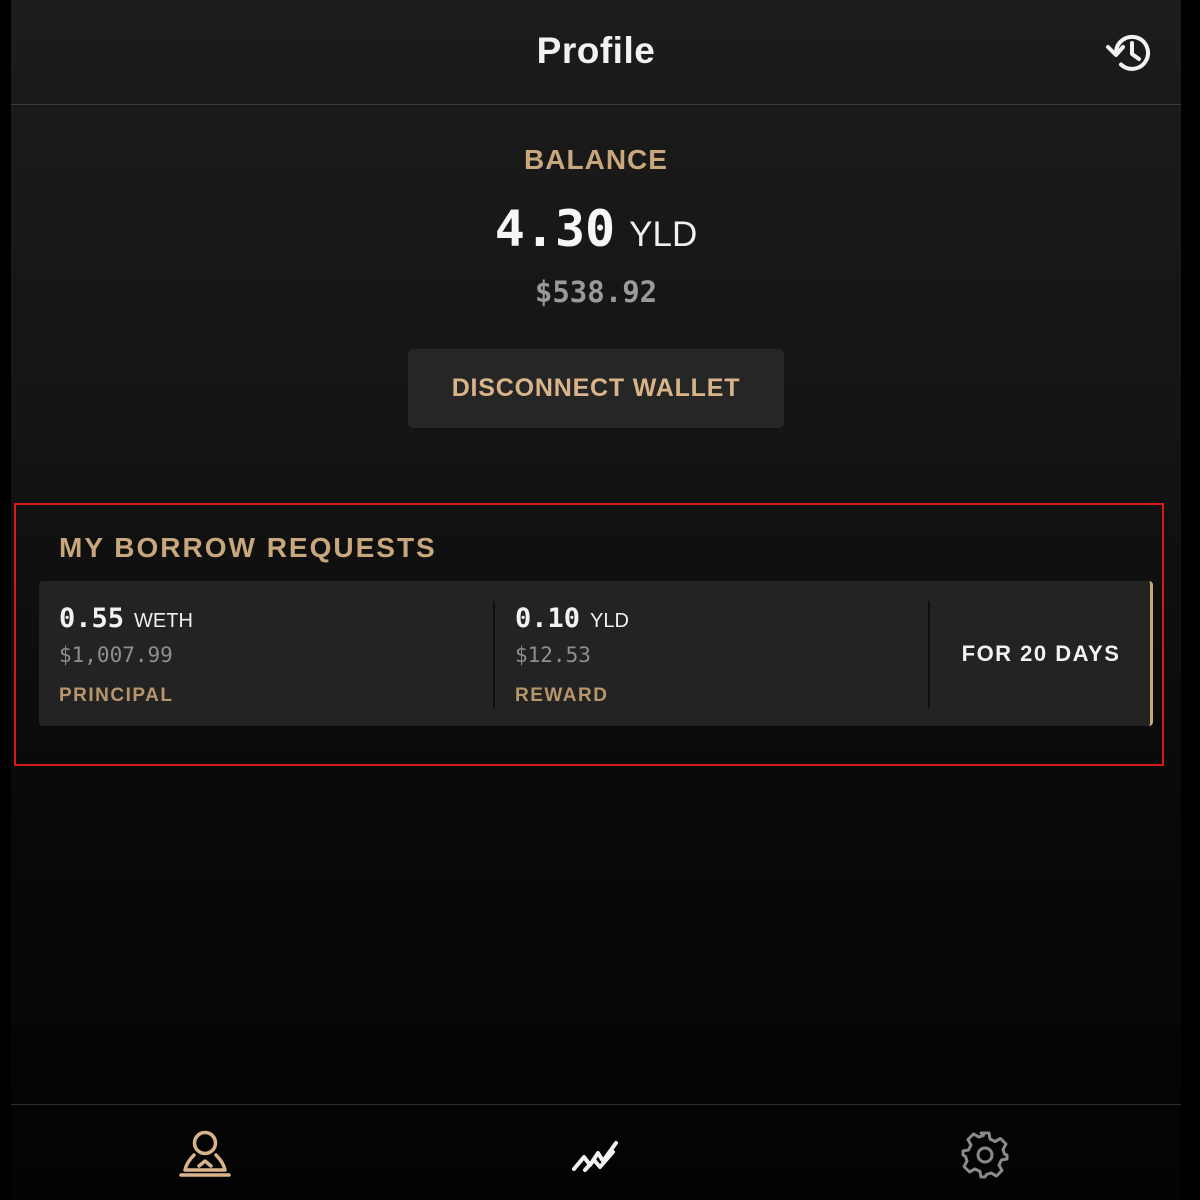  I want to click on principal-column: 0.55 WETH $1,007.99 PRINCIPAL, so click(274, 653).